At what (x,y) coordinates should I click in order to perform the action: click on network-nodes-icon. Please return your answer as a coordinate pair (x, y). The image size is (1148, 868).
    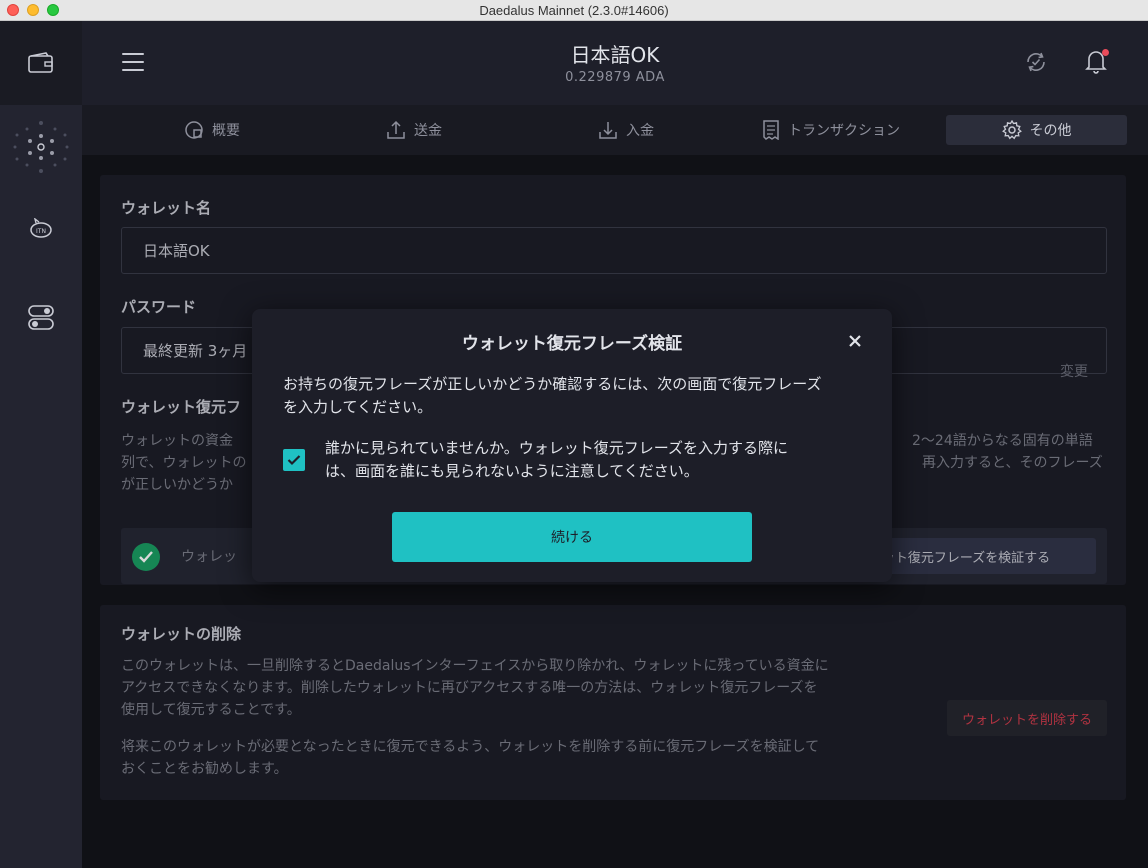
    Looking at the image, I should click on (41, 147).